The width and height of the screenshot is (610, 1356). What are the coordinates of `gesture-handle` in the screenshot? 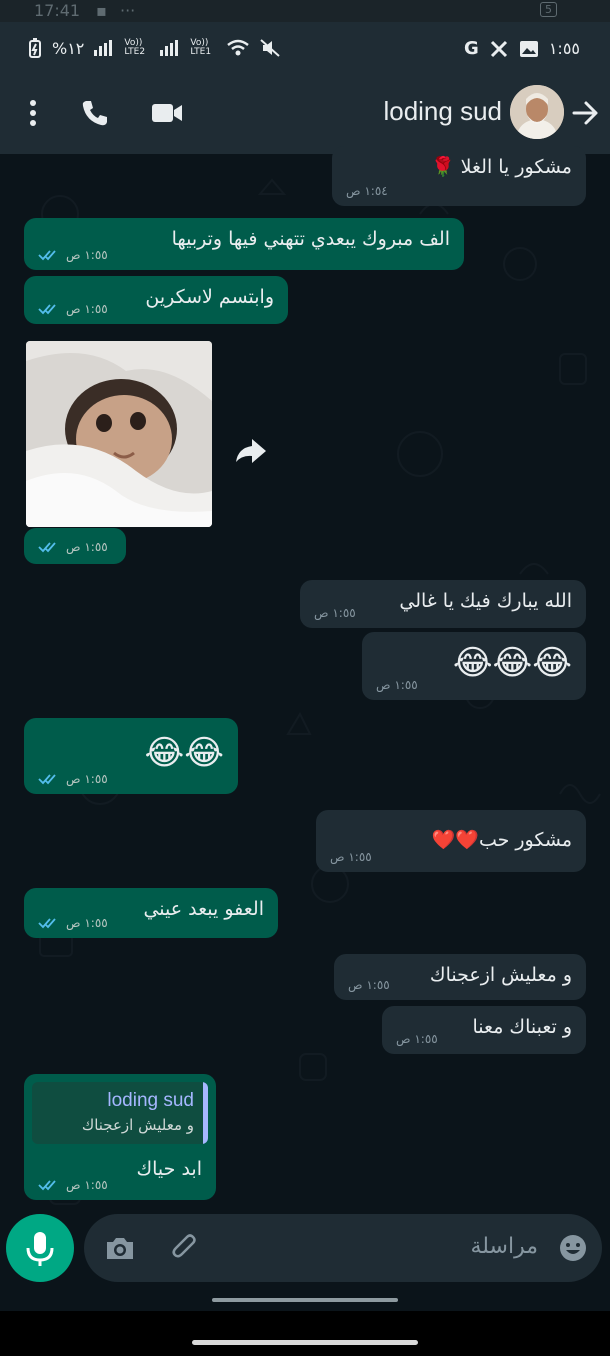 It's located at (305, 1342).